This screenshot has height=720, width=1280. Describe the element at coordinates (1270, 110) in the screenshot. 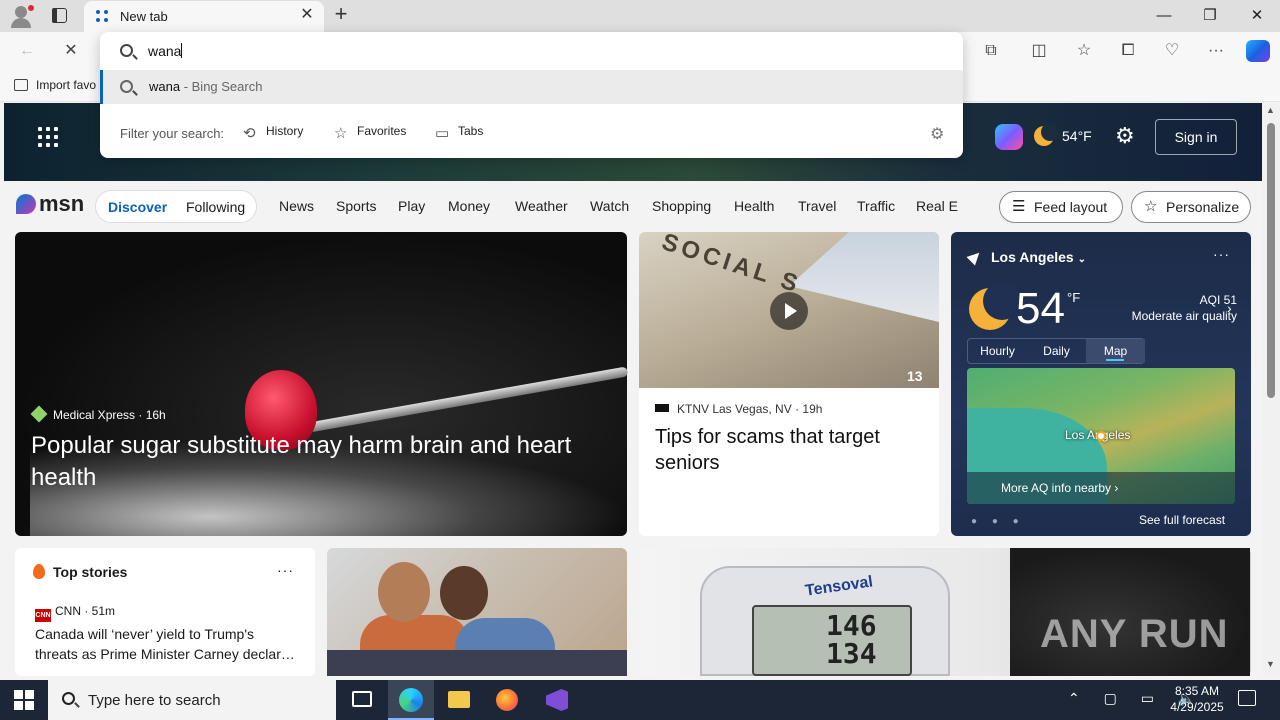

I see `scroll-up-arrow-icon: ▲` at that location.